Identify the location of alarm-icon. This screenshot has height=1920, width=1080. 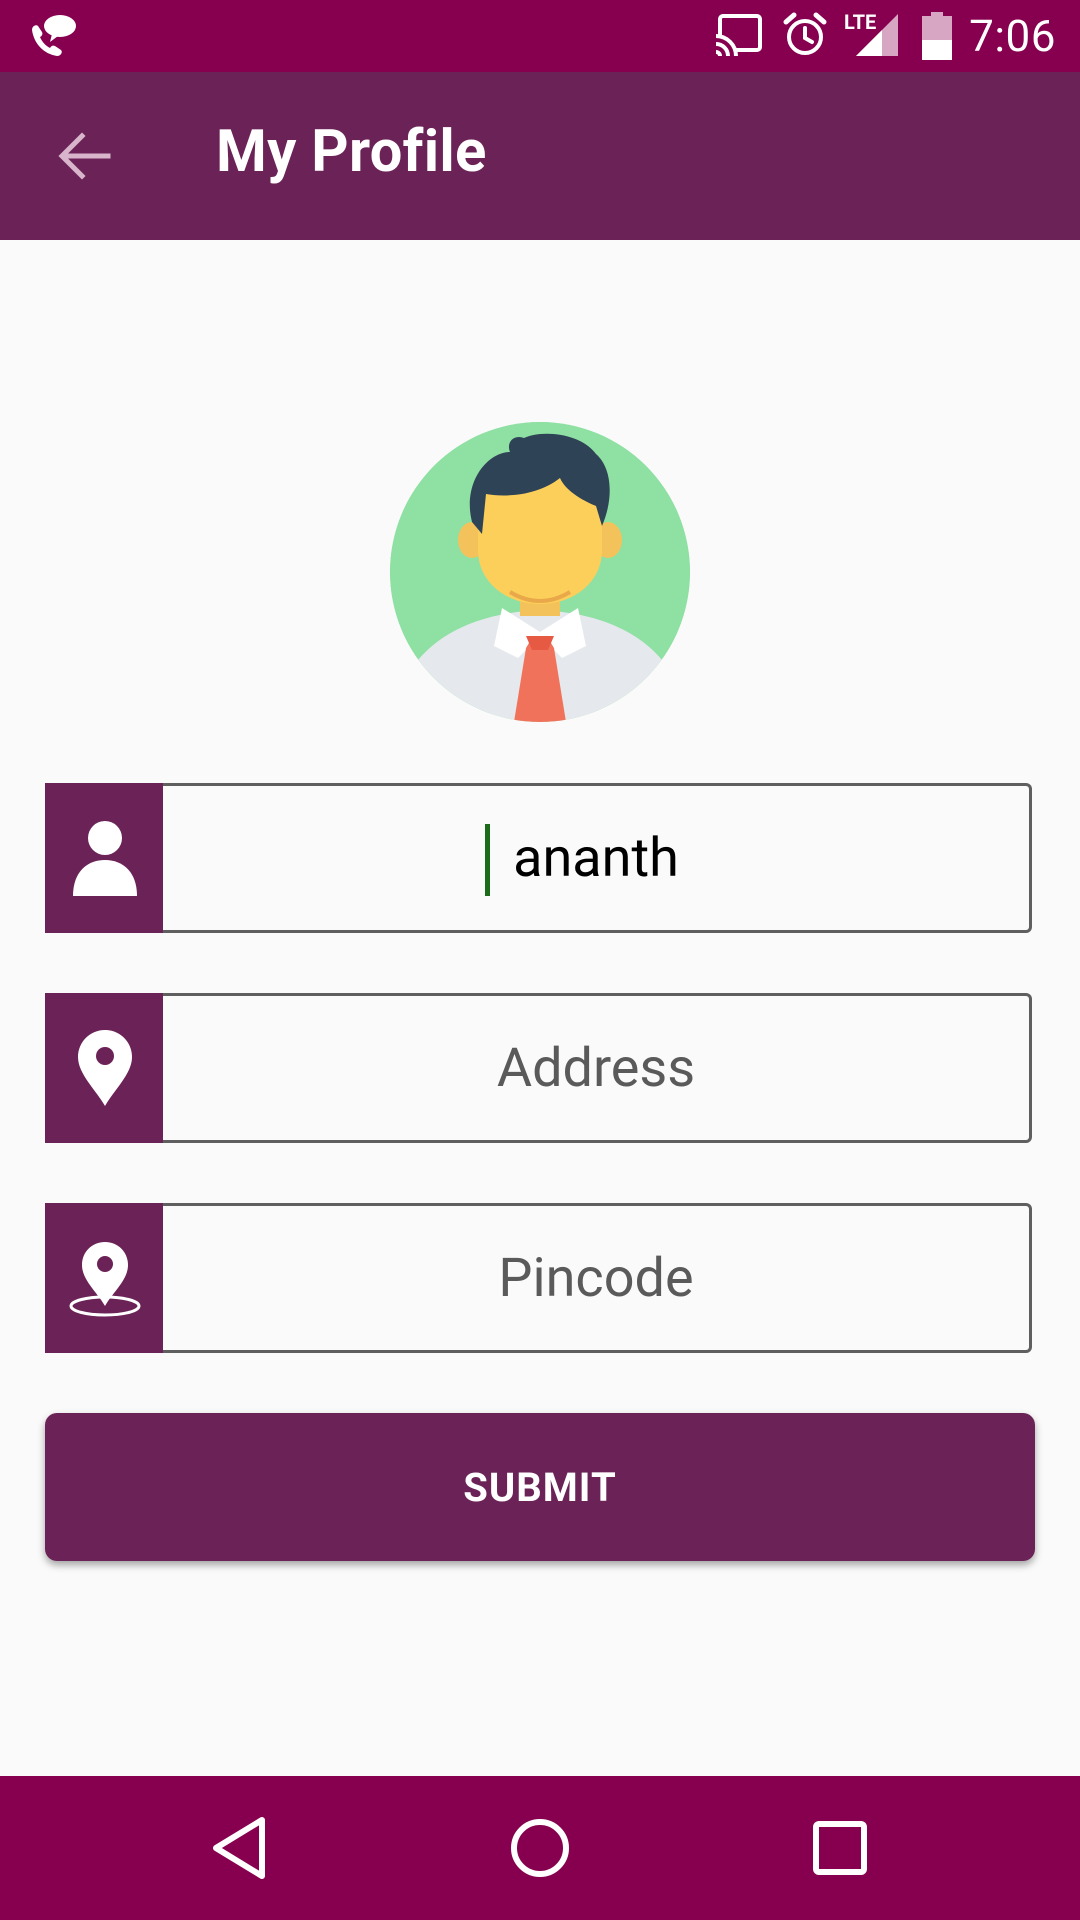
(805, 33).